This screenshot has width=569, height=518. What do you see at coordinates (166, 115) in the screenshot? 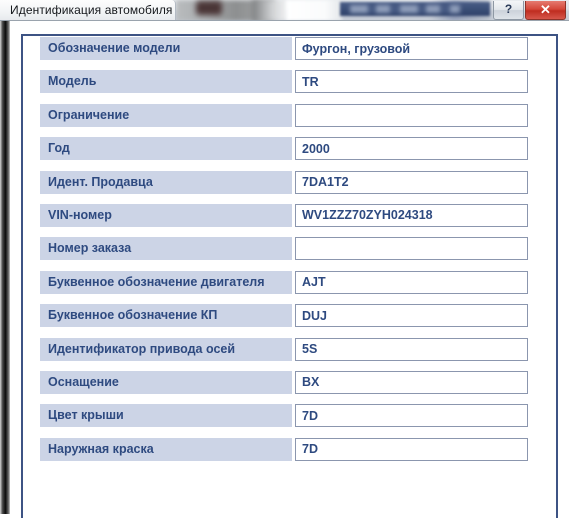
I see `field-label: Ограничение` at bounding box center [166, 115].